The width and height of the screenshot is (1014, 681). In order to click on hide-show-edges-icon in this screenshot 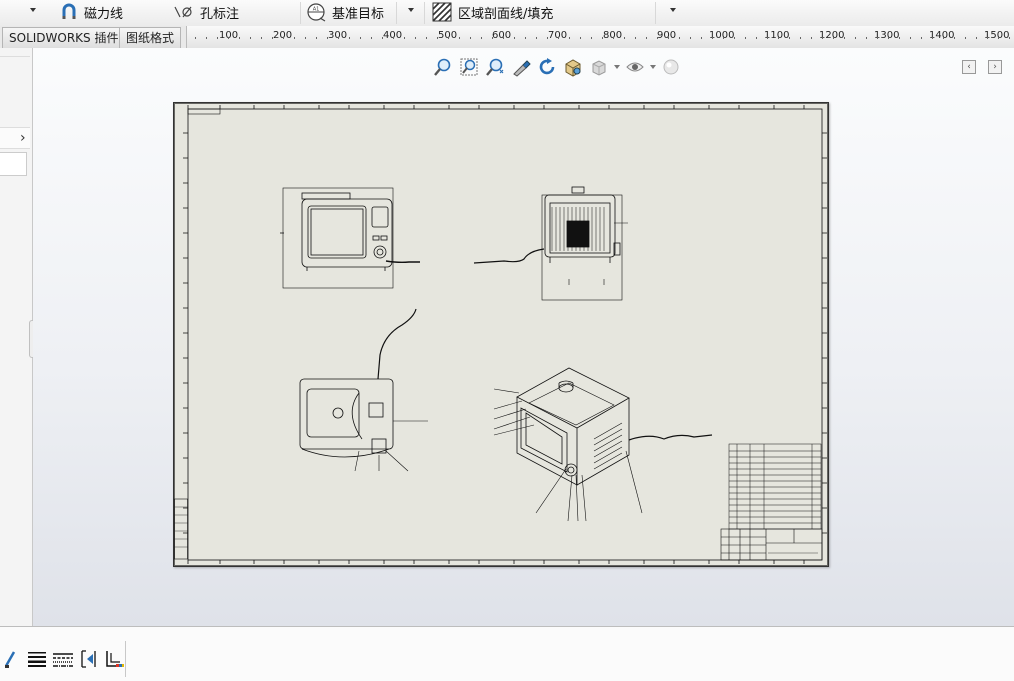, I will do `click(89, 659)`.